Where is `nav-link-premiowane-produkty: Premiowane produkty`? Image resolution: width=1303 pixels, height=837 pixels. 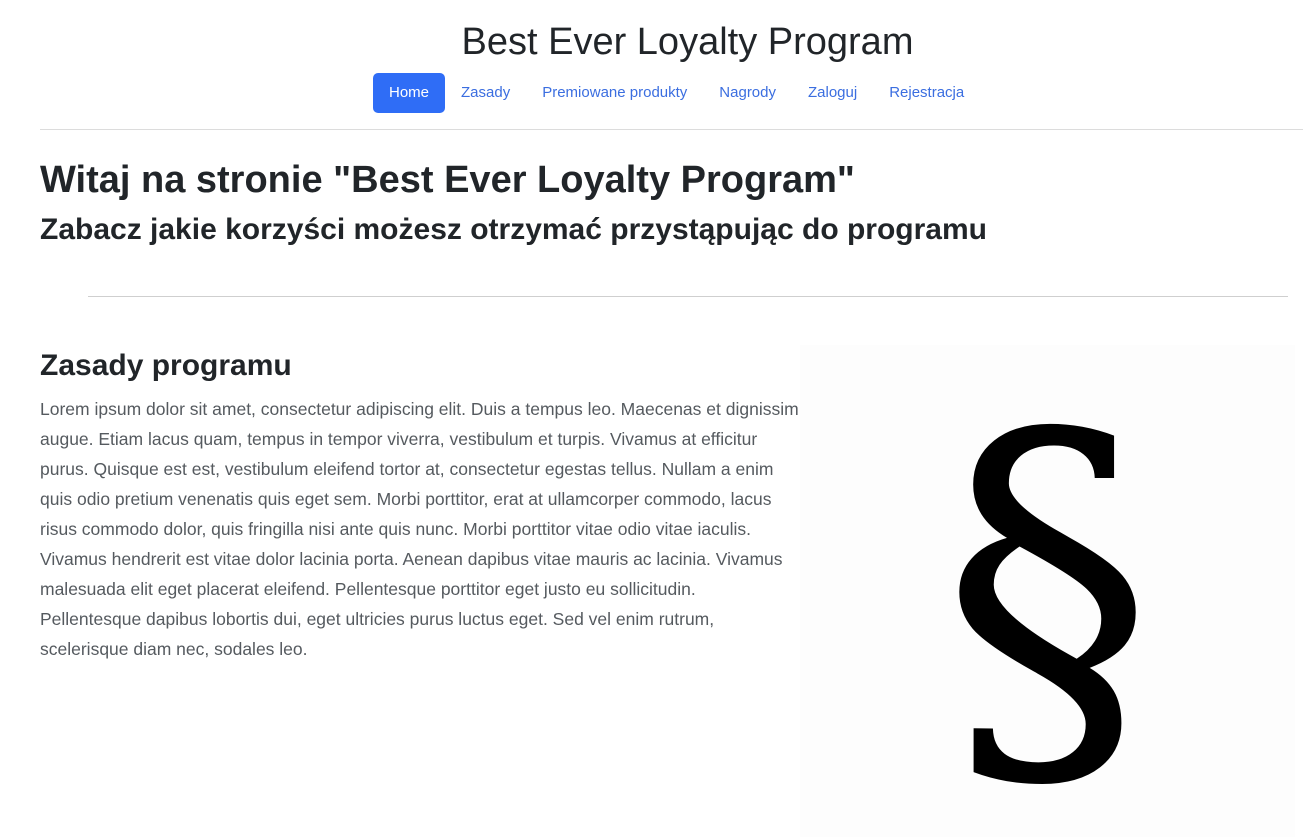
nav-link-premiowane-produkty: Premiowane produkty is located at coordinates (614, 93).